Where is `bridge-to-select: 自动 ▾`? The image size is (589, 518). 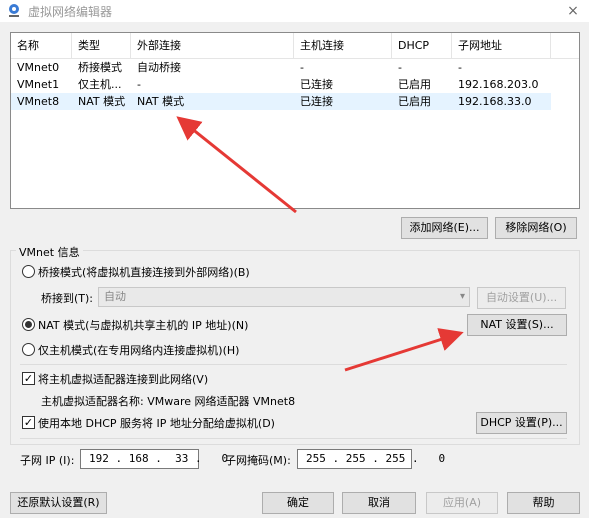
bridge-to-select: 自动 ▾ is located at coordinates (284, 297).